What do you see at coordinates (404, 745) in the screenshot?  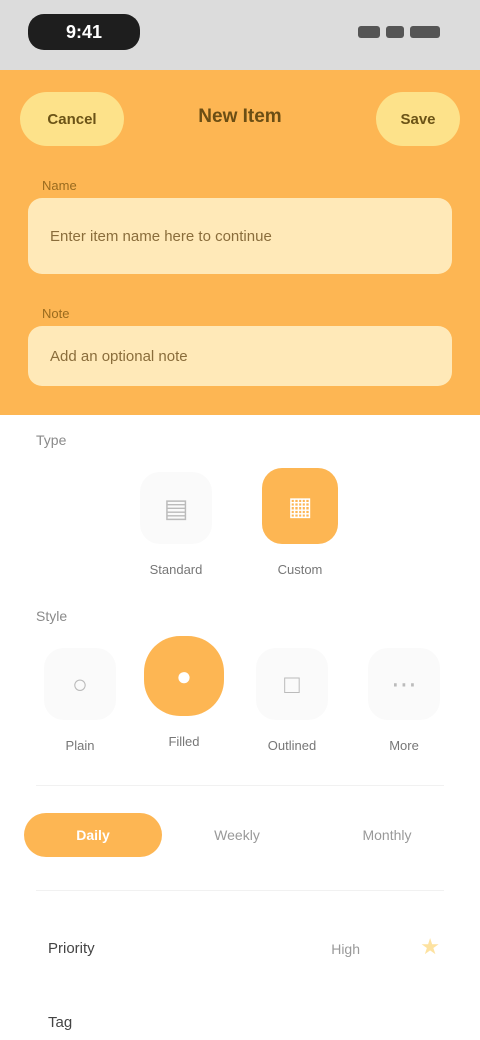 I see `tile-label: More` at bounding box center [404, 745].